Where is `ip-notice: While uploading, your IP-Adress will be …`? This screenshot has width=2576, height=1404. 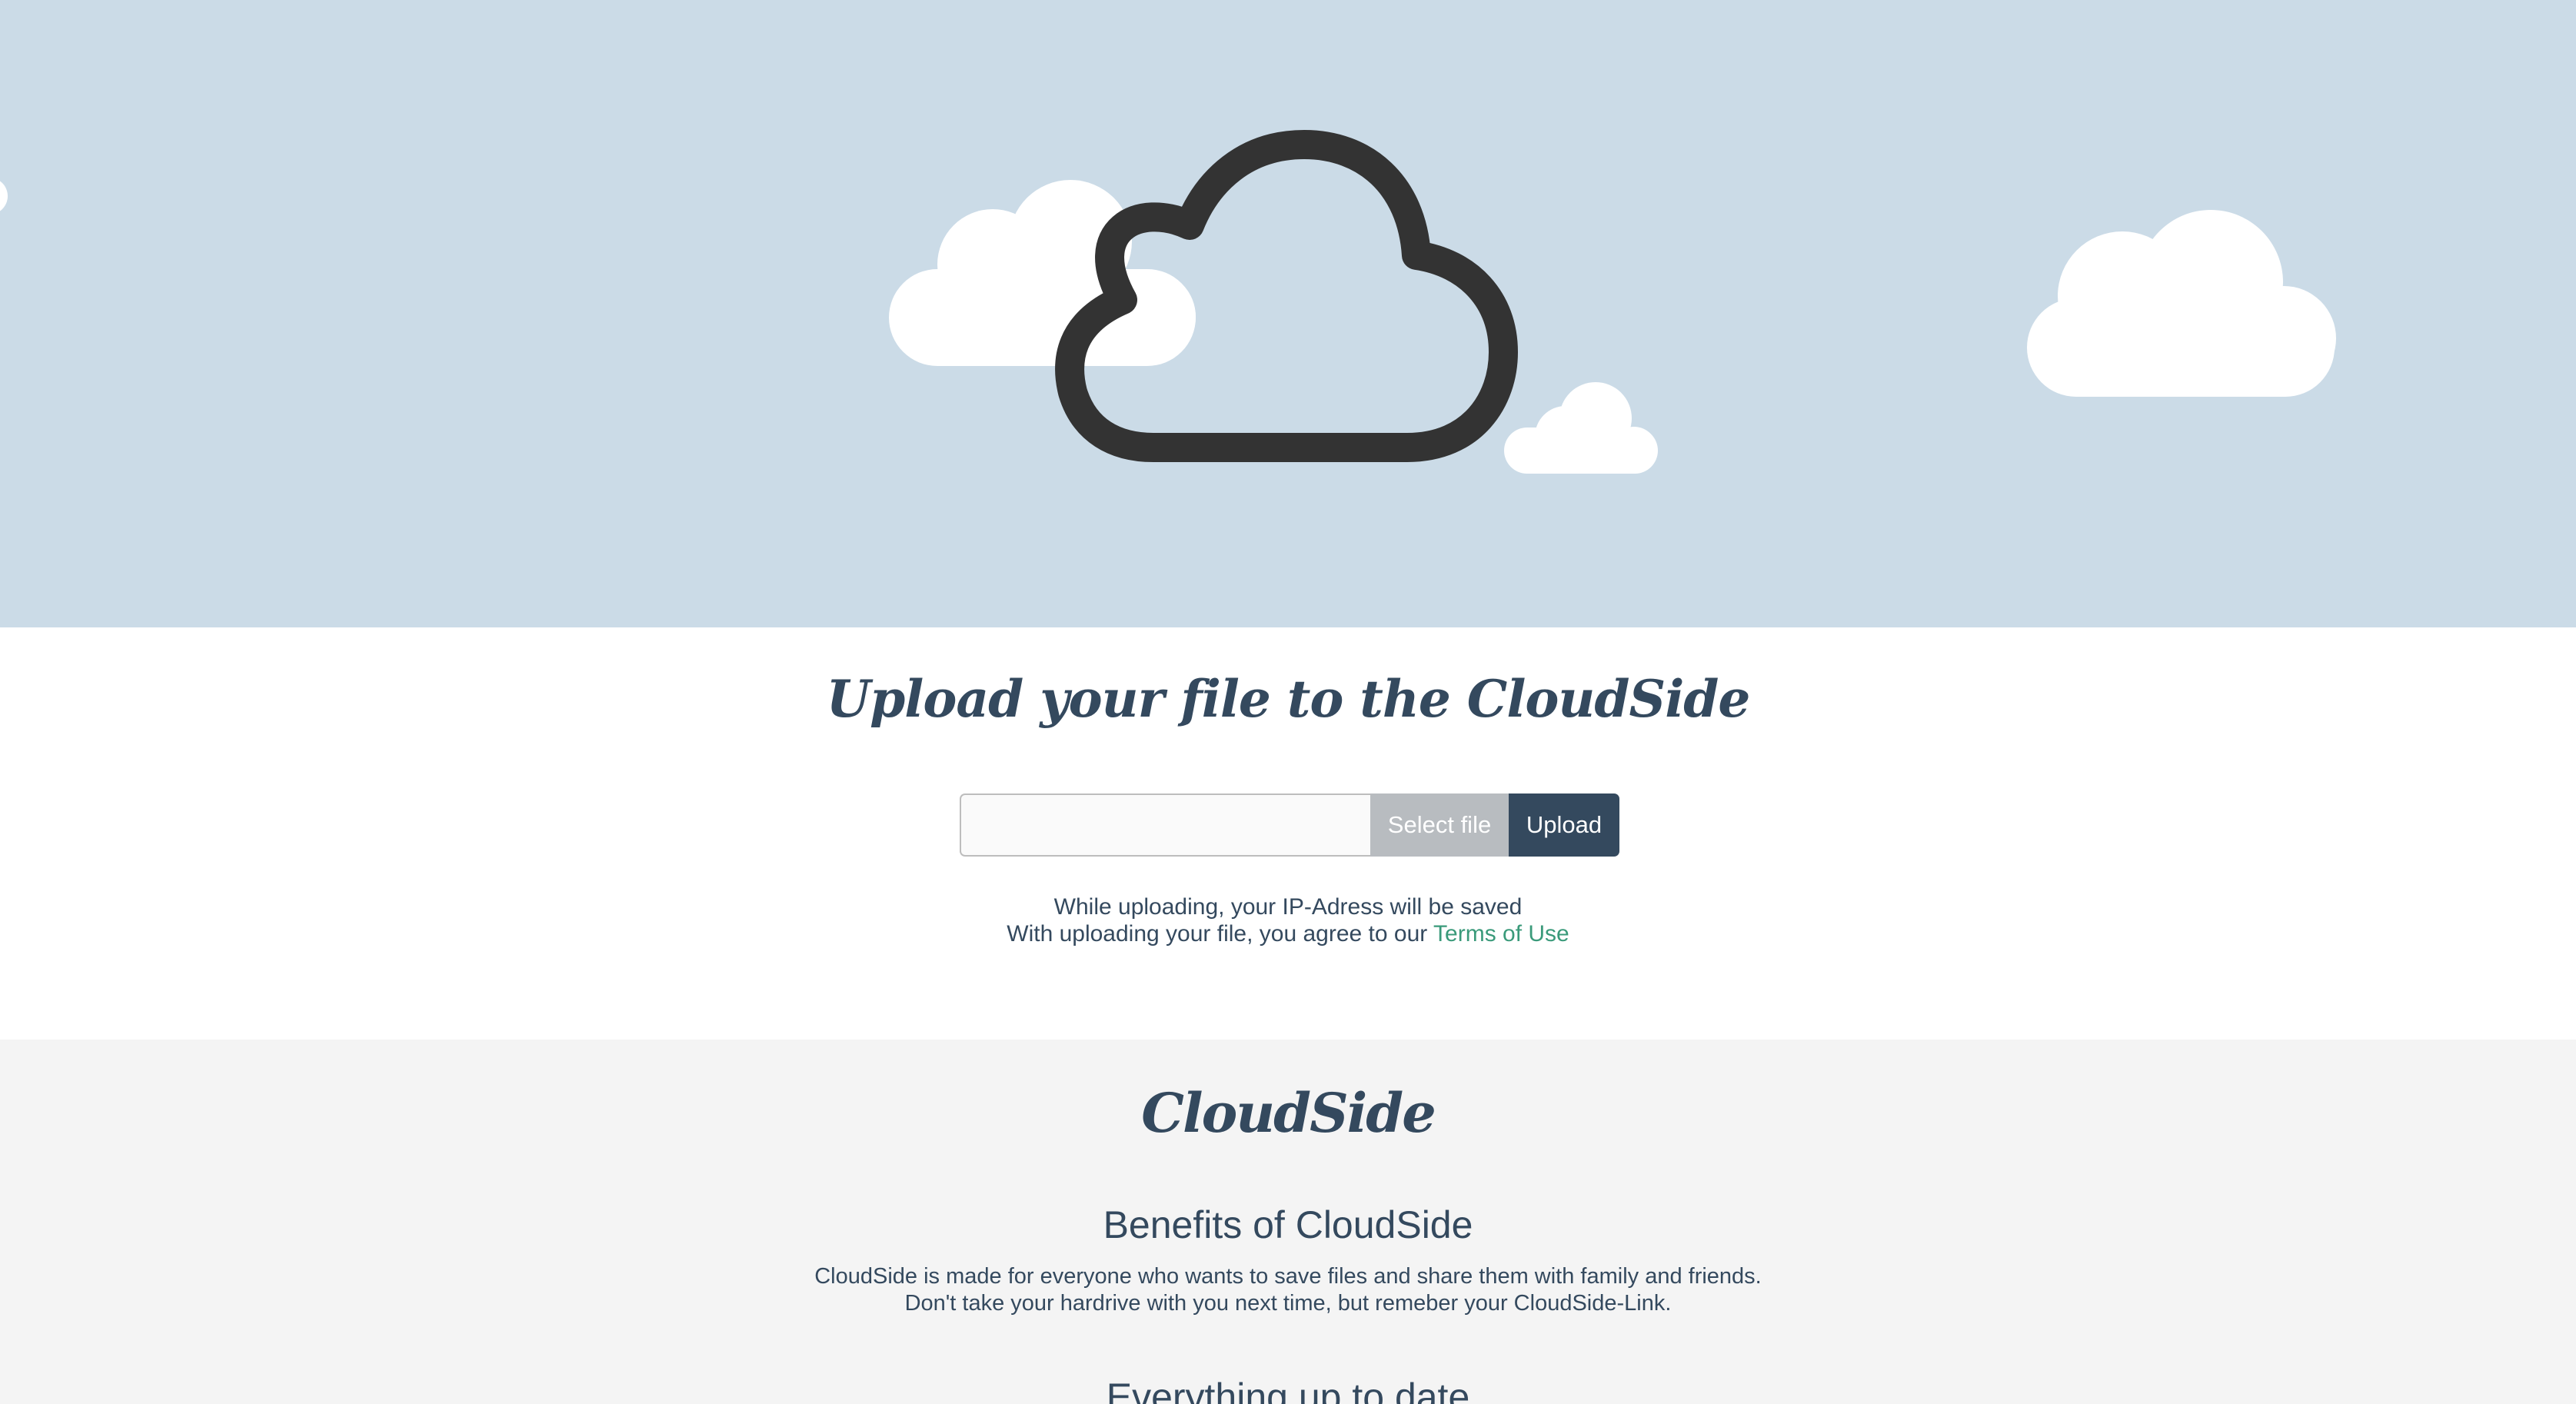 ip-notice: While uploading, your IP-Adress will be … is located at coordinates (1288, 907).